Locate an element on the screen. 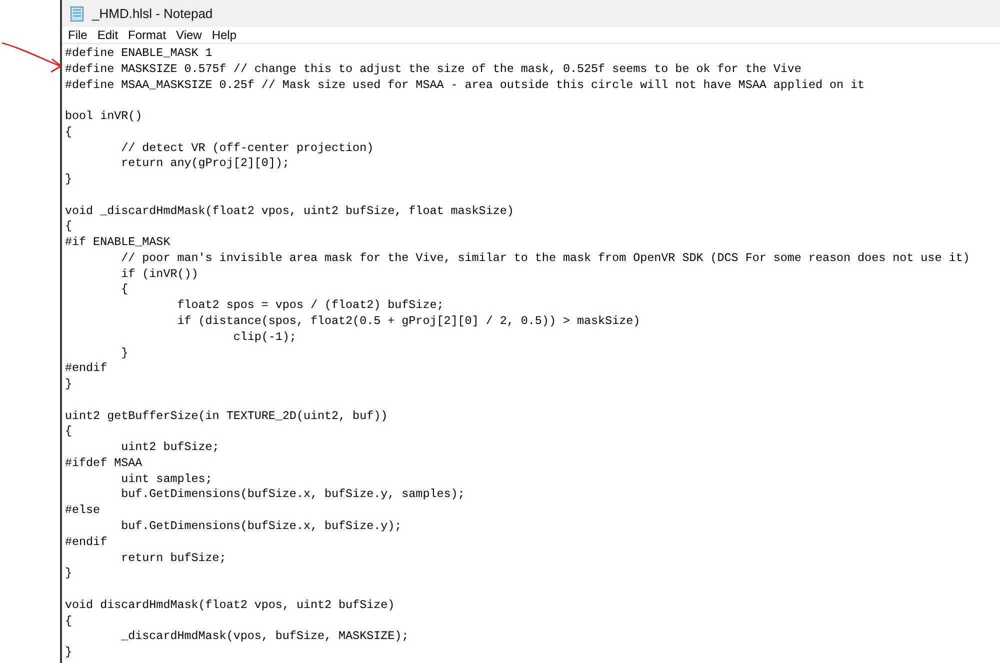 The height and width of the screenshot is (663, 1000). code-line: return any(gProj[2][0]); is located at coordinates (205, 164).